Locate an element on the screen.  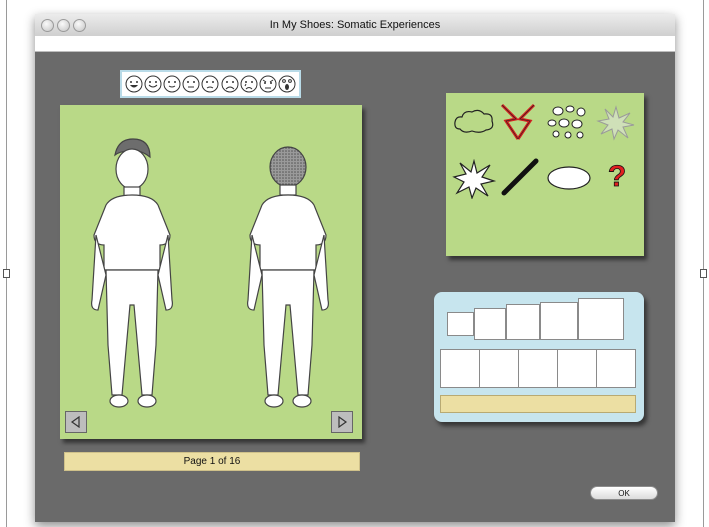
next-page-button is located at coordinates (342, 422).